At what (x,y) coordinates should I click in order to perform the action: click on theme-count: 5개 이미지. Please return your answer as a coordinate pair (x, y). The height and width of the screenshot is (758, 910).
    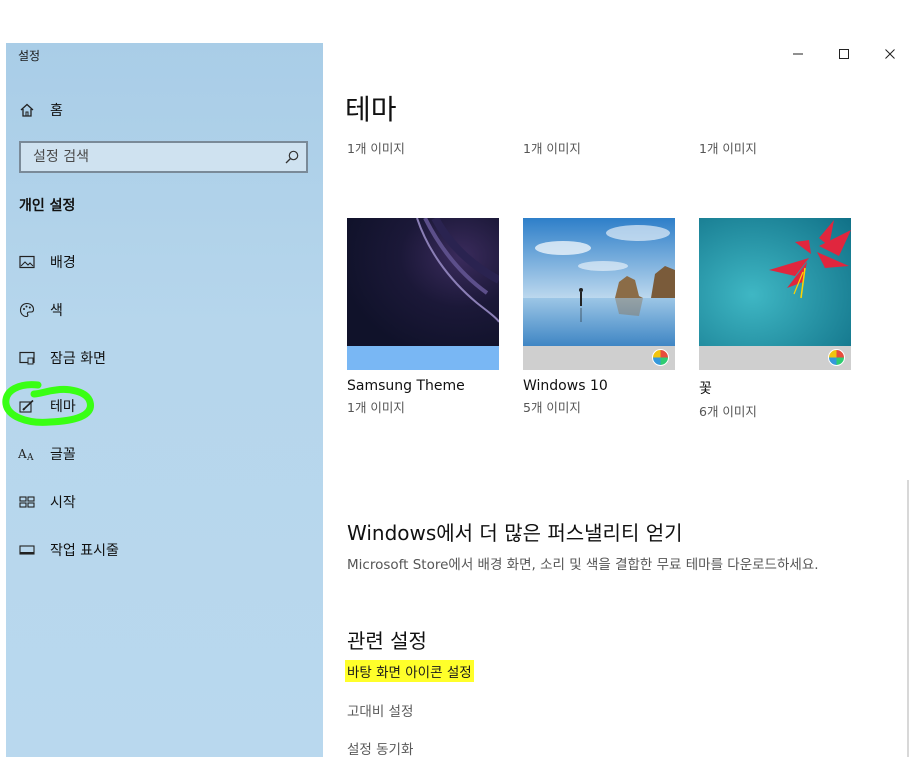
    Looking at the image, I should click on (552, 407).